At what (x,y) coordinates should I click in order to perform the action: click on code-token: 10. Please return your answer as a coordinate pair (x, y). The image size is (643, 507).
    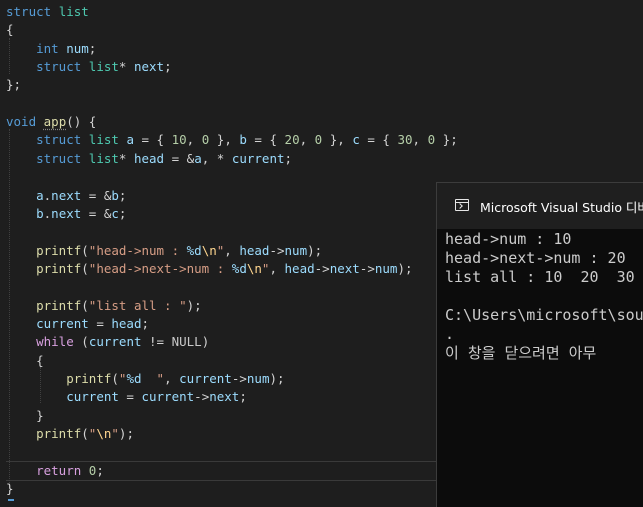
    Looking at the image, I should click on (179, 140).